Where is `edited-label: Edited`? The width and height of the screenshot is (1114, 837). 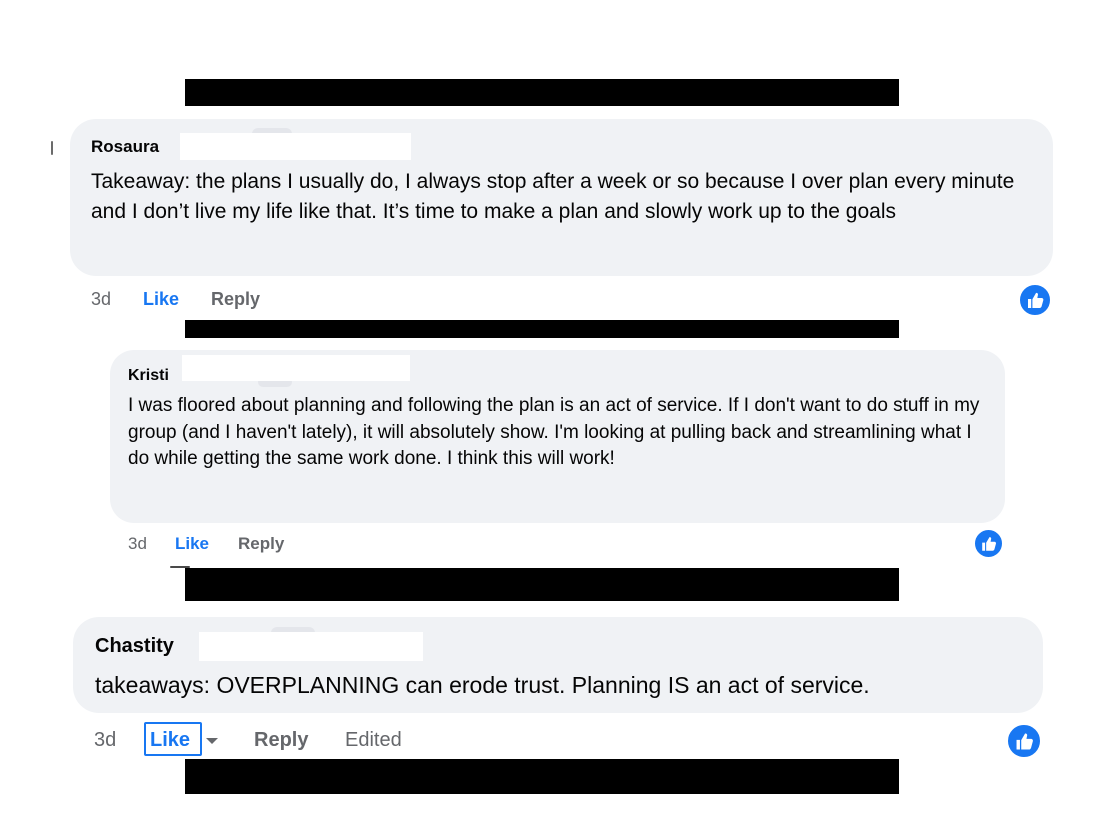 edited-label: Edited is located at coordinates (373, 740).